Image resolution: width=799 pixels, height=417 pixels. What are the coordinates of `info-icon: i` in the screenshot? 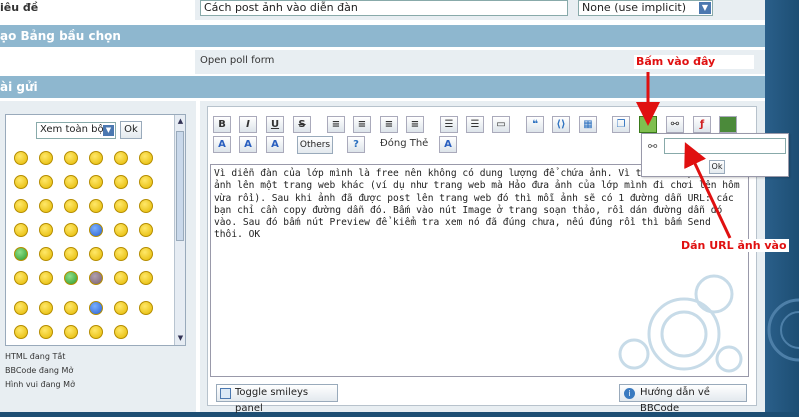 It's located at (629, 393).